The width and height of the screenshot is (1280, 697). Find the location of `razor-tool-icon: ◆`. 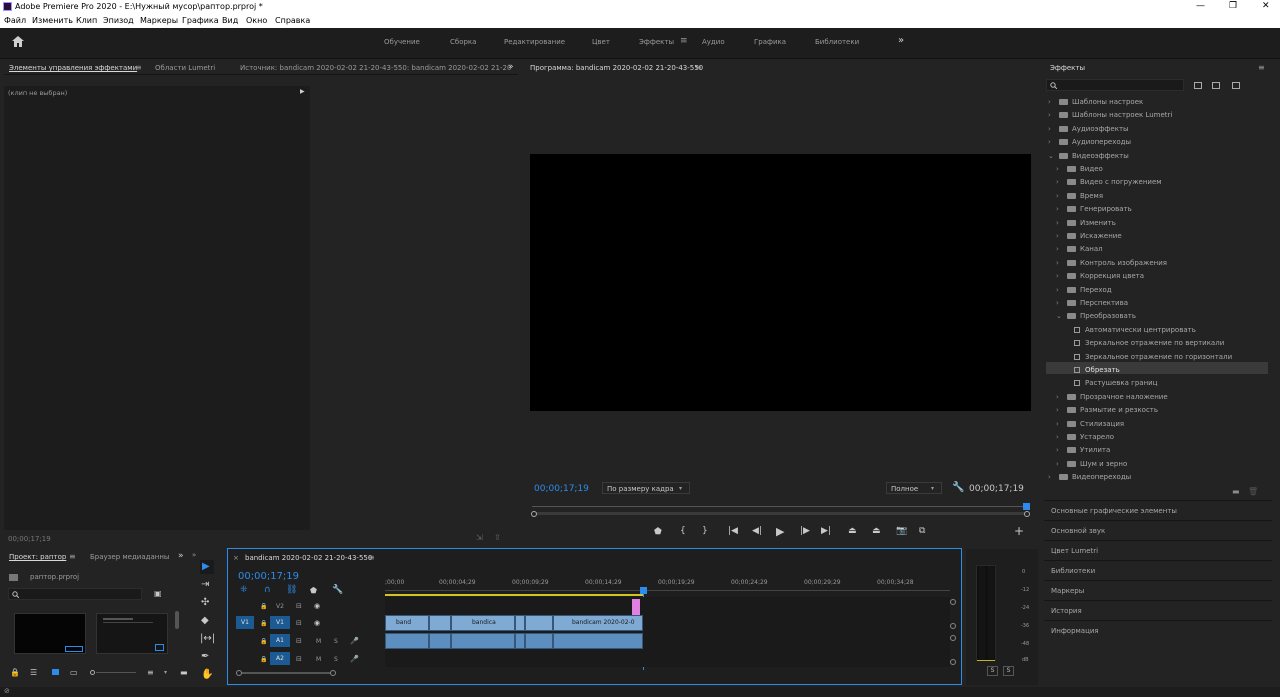

razor-tool-icon: ◆ is located at coordinates (205, 620).